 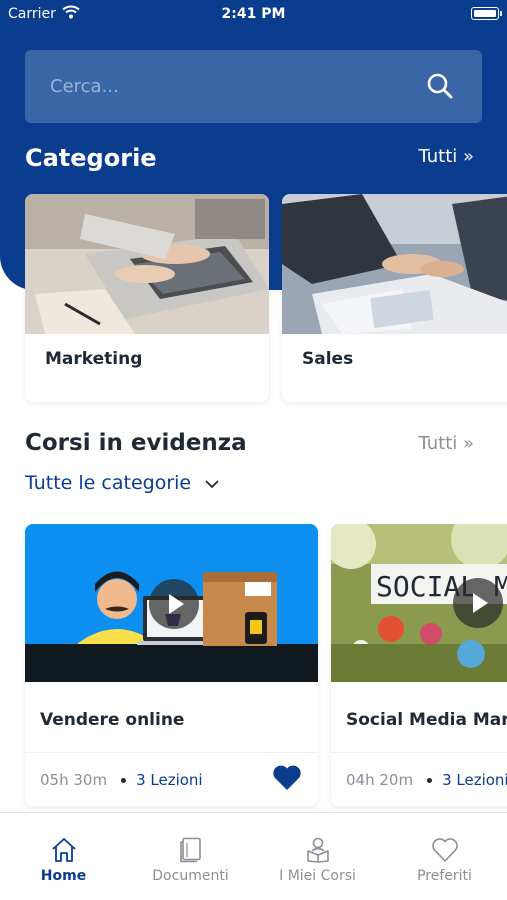 I want to click on document-icon, so click(x=191, y=852).